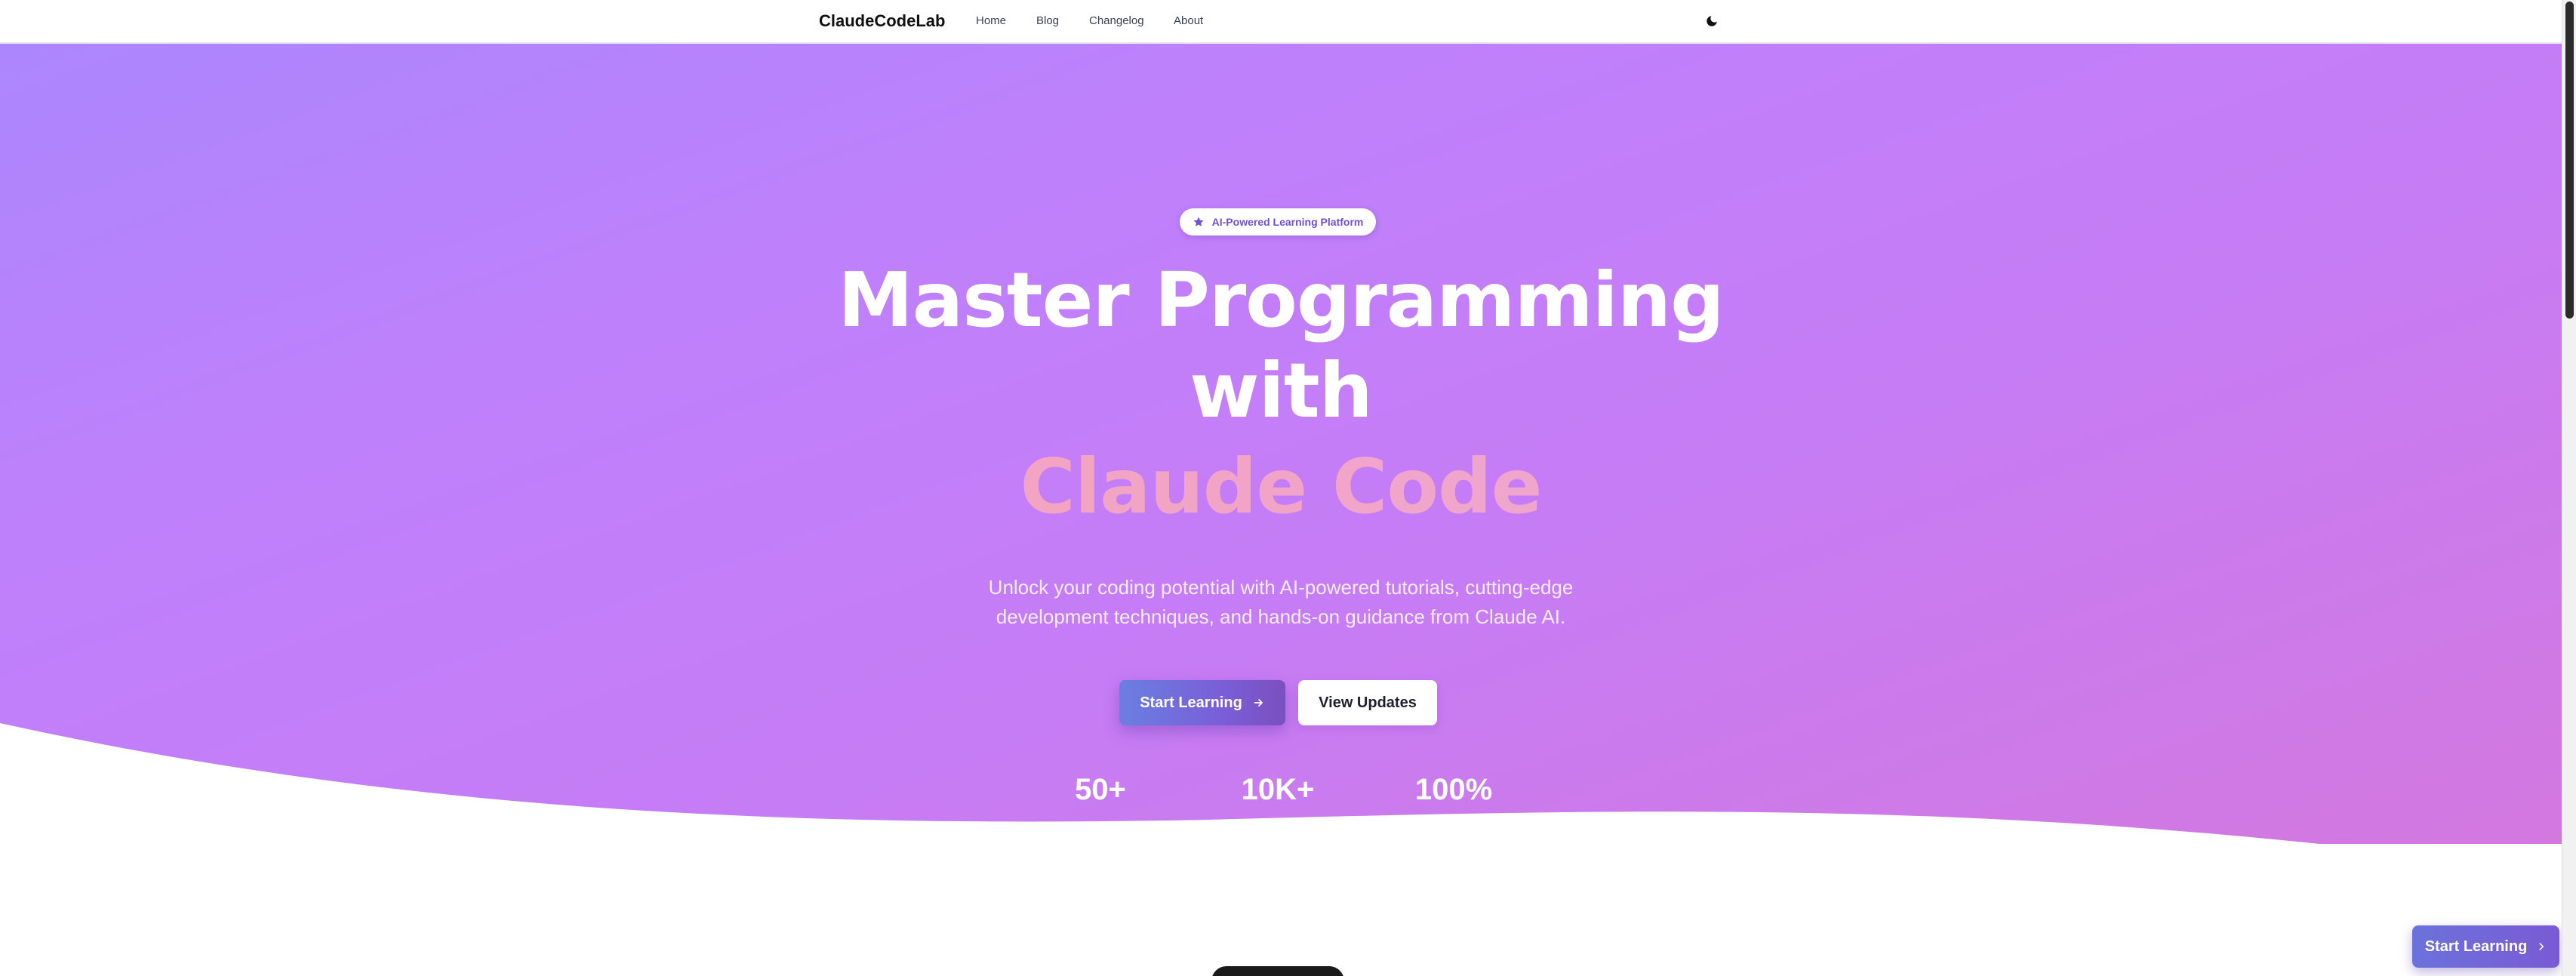 The width and height of the screenshot is (2576, 976). Describe the element at coordinates (2569, 488) in the screenshot. I see `page-scrollbar` at that location.